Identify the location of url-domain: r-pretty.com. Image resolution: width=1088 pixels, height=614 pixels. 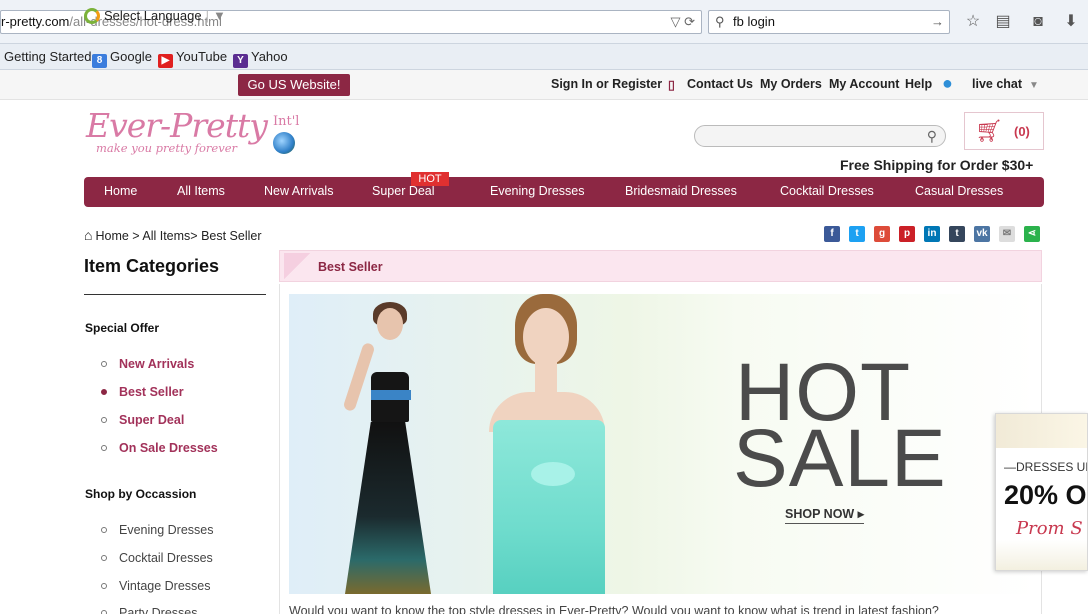
(35, 21).